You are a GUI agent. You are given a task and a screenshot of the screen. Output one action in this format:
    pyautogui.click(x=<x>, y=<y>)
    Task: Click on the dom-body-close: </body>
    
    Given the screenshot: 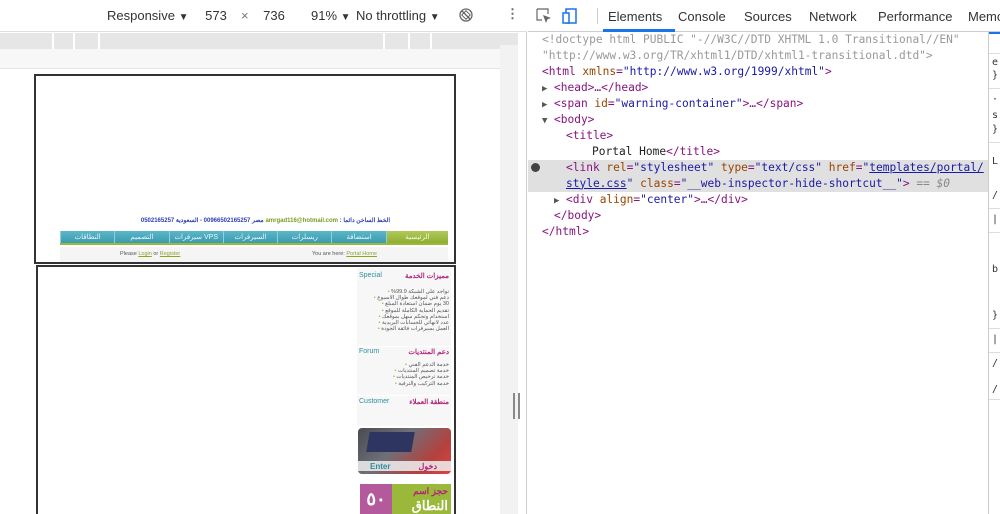 What is the action you would take?
    pyautogui.click(x=758, y=216)
    